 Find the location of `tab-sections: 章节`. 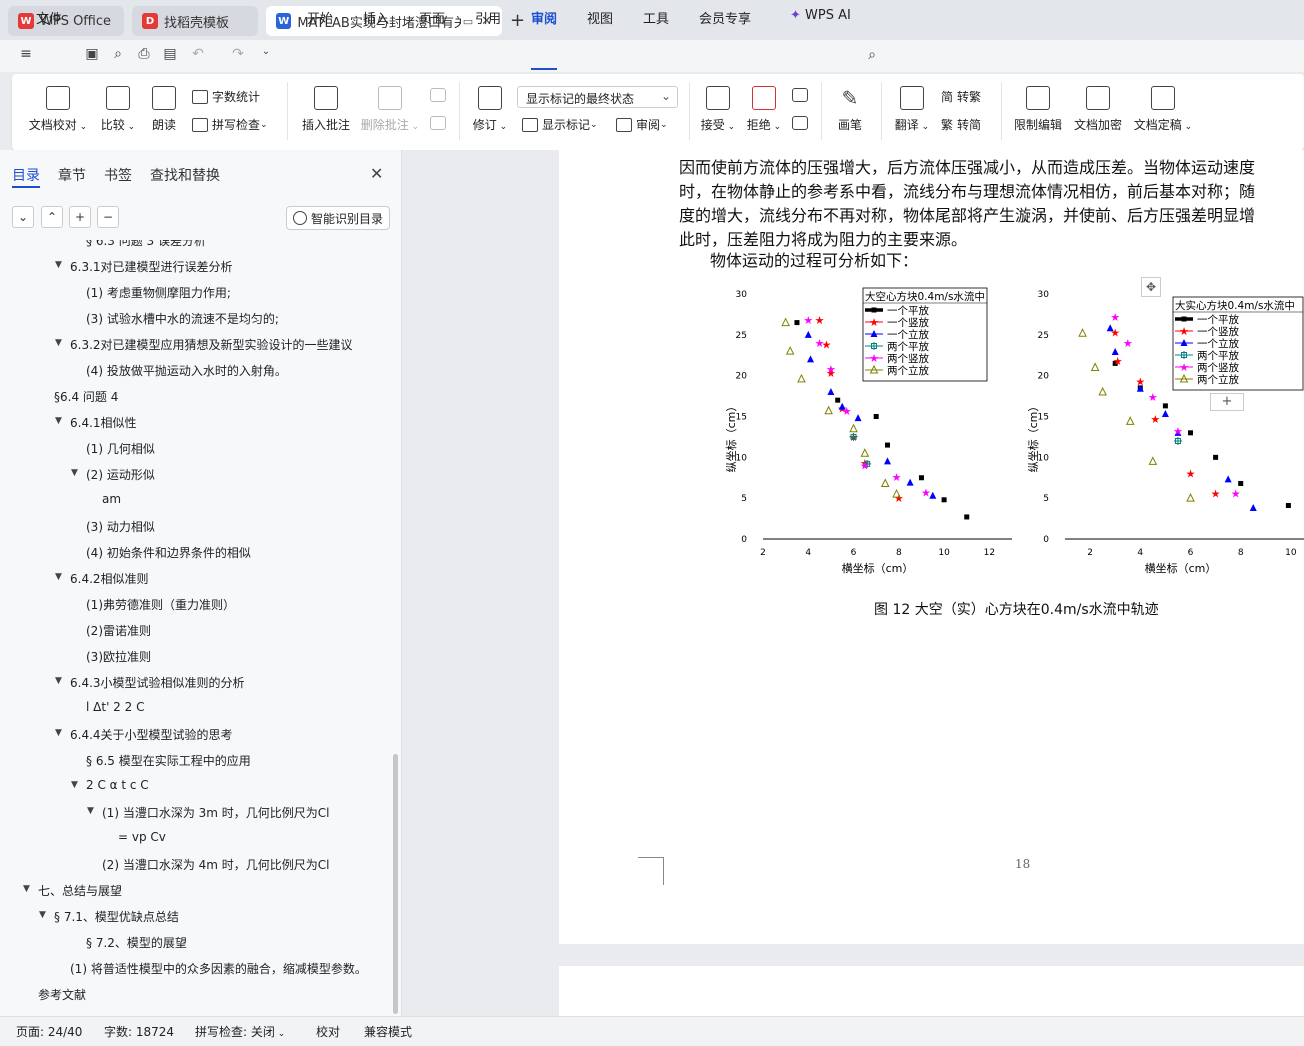

tab-sections: 章节 is located at coordinates (72, 175).